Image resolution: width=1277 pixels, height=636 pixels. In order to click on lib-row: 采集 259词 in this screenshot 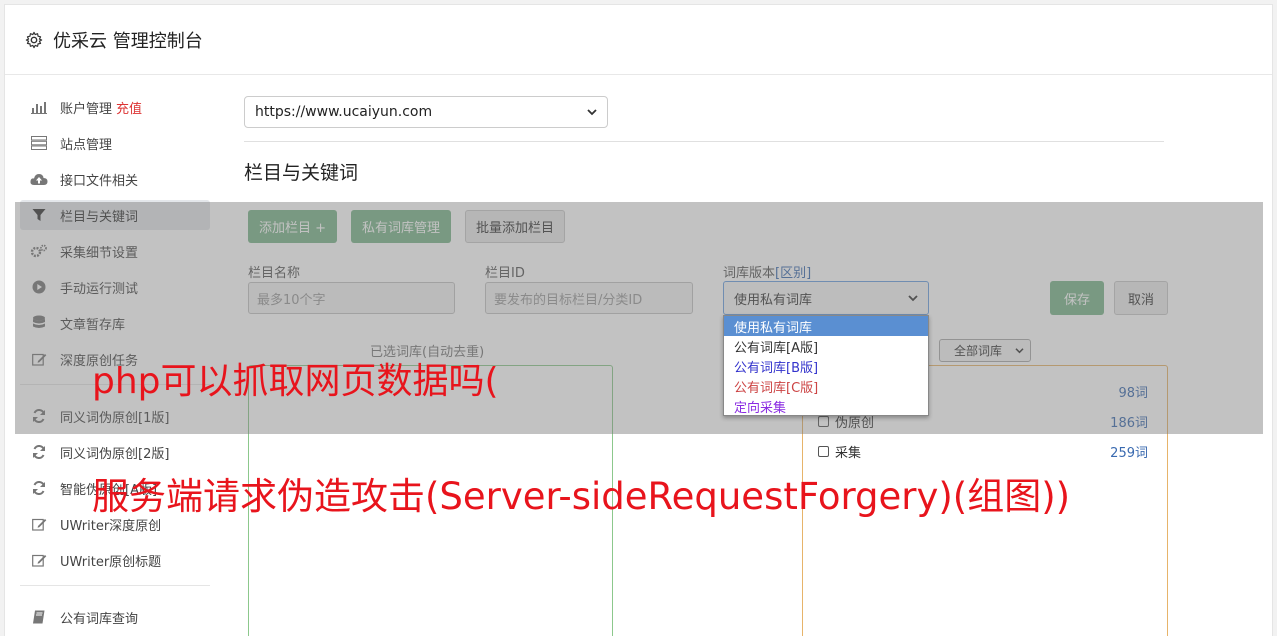, I will do `click(983, 451)`.